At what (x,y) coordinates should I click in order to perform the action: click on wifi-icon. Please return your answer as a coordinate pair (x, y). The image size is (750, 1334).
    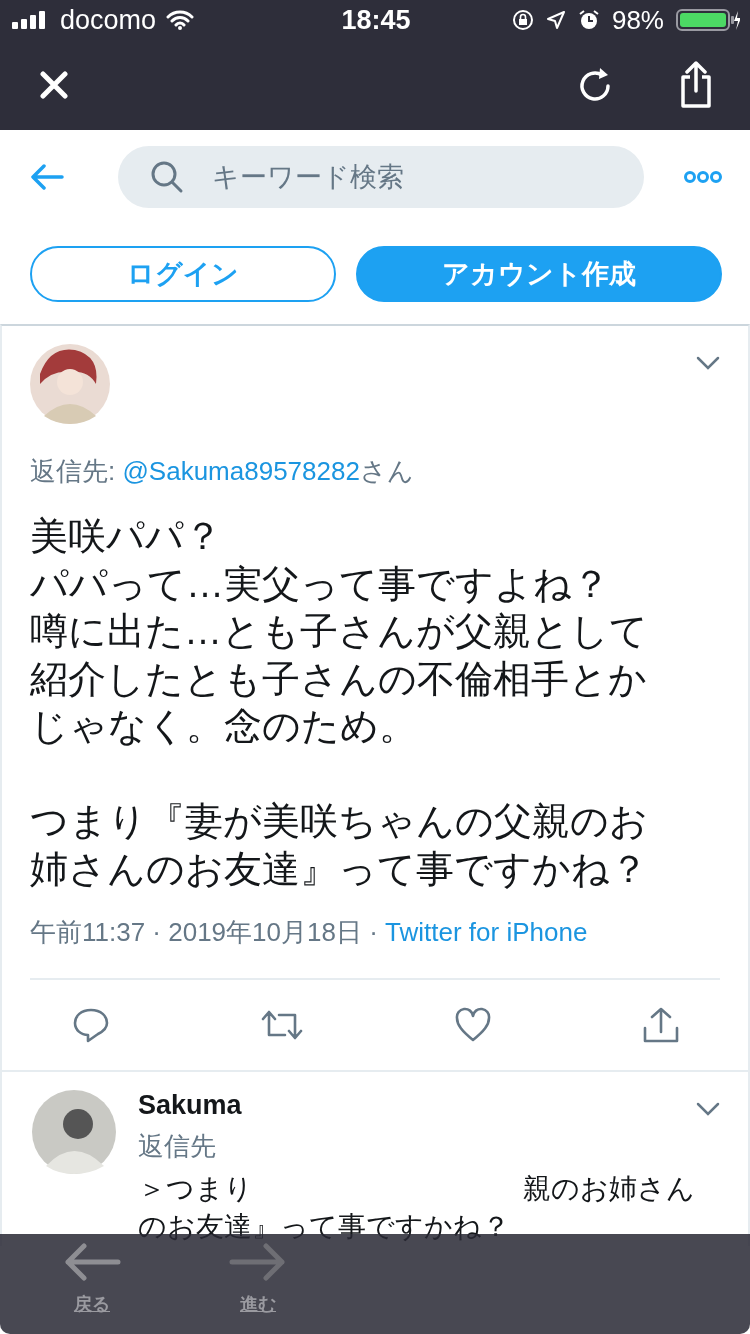
    Looking at the image, I should click on (180, 20).